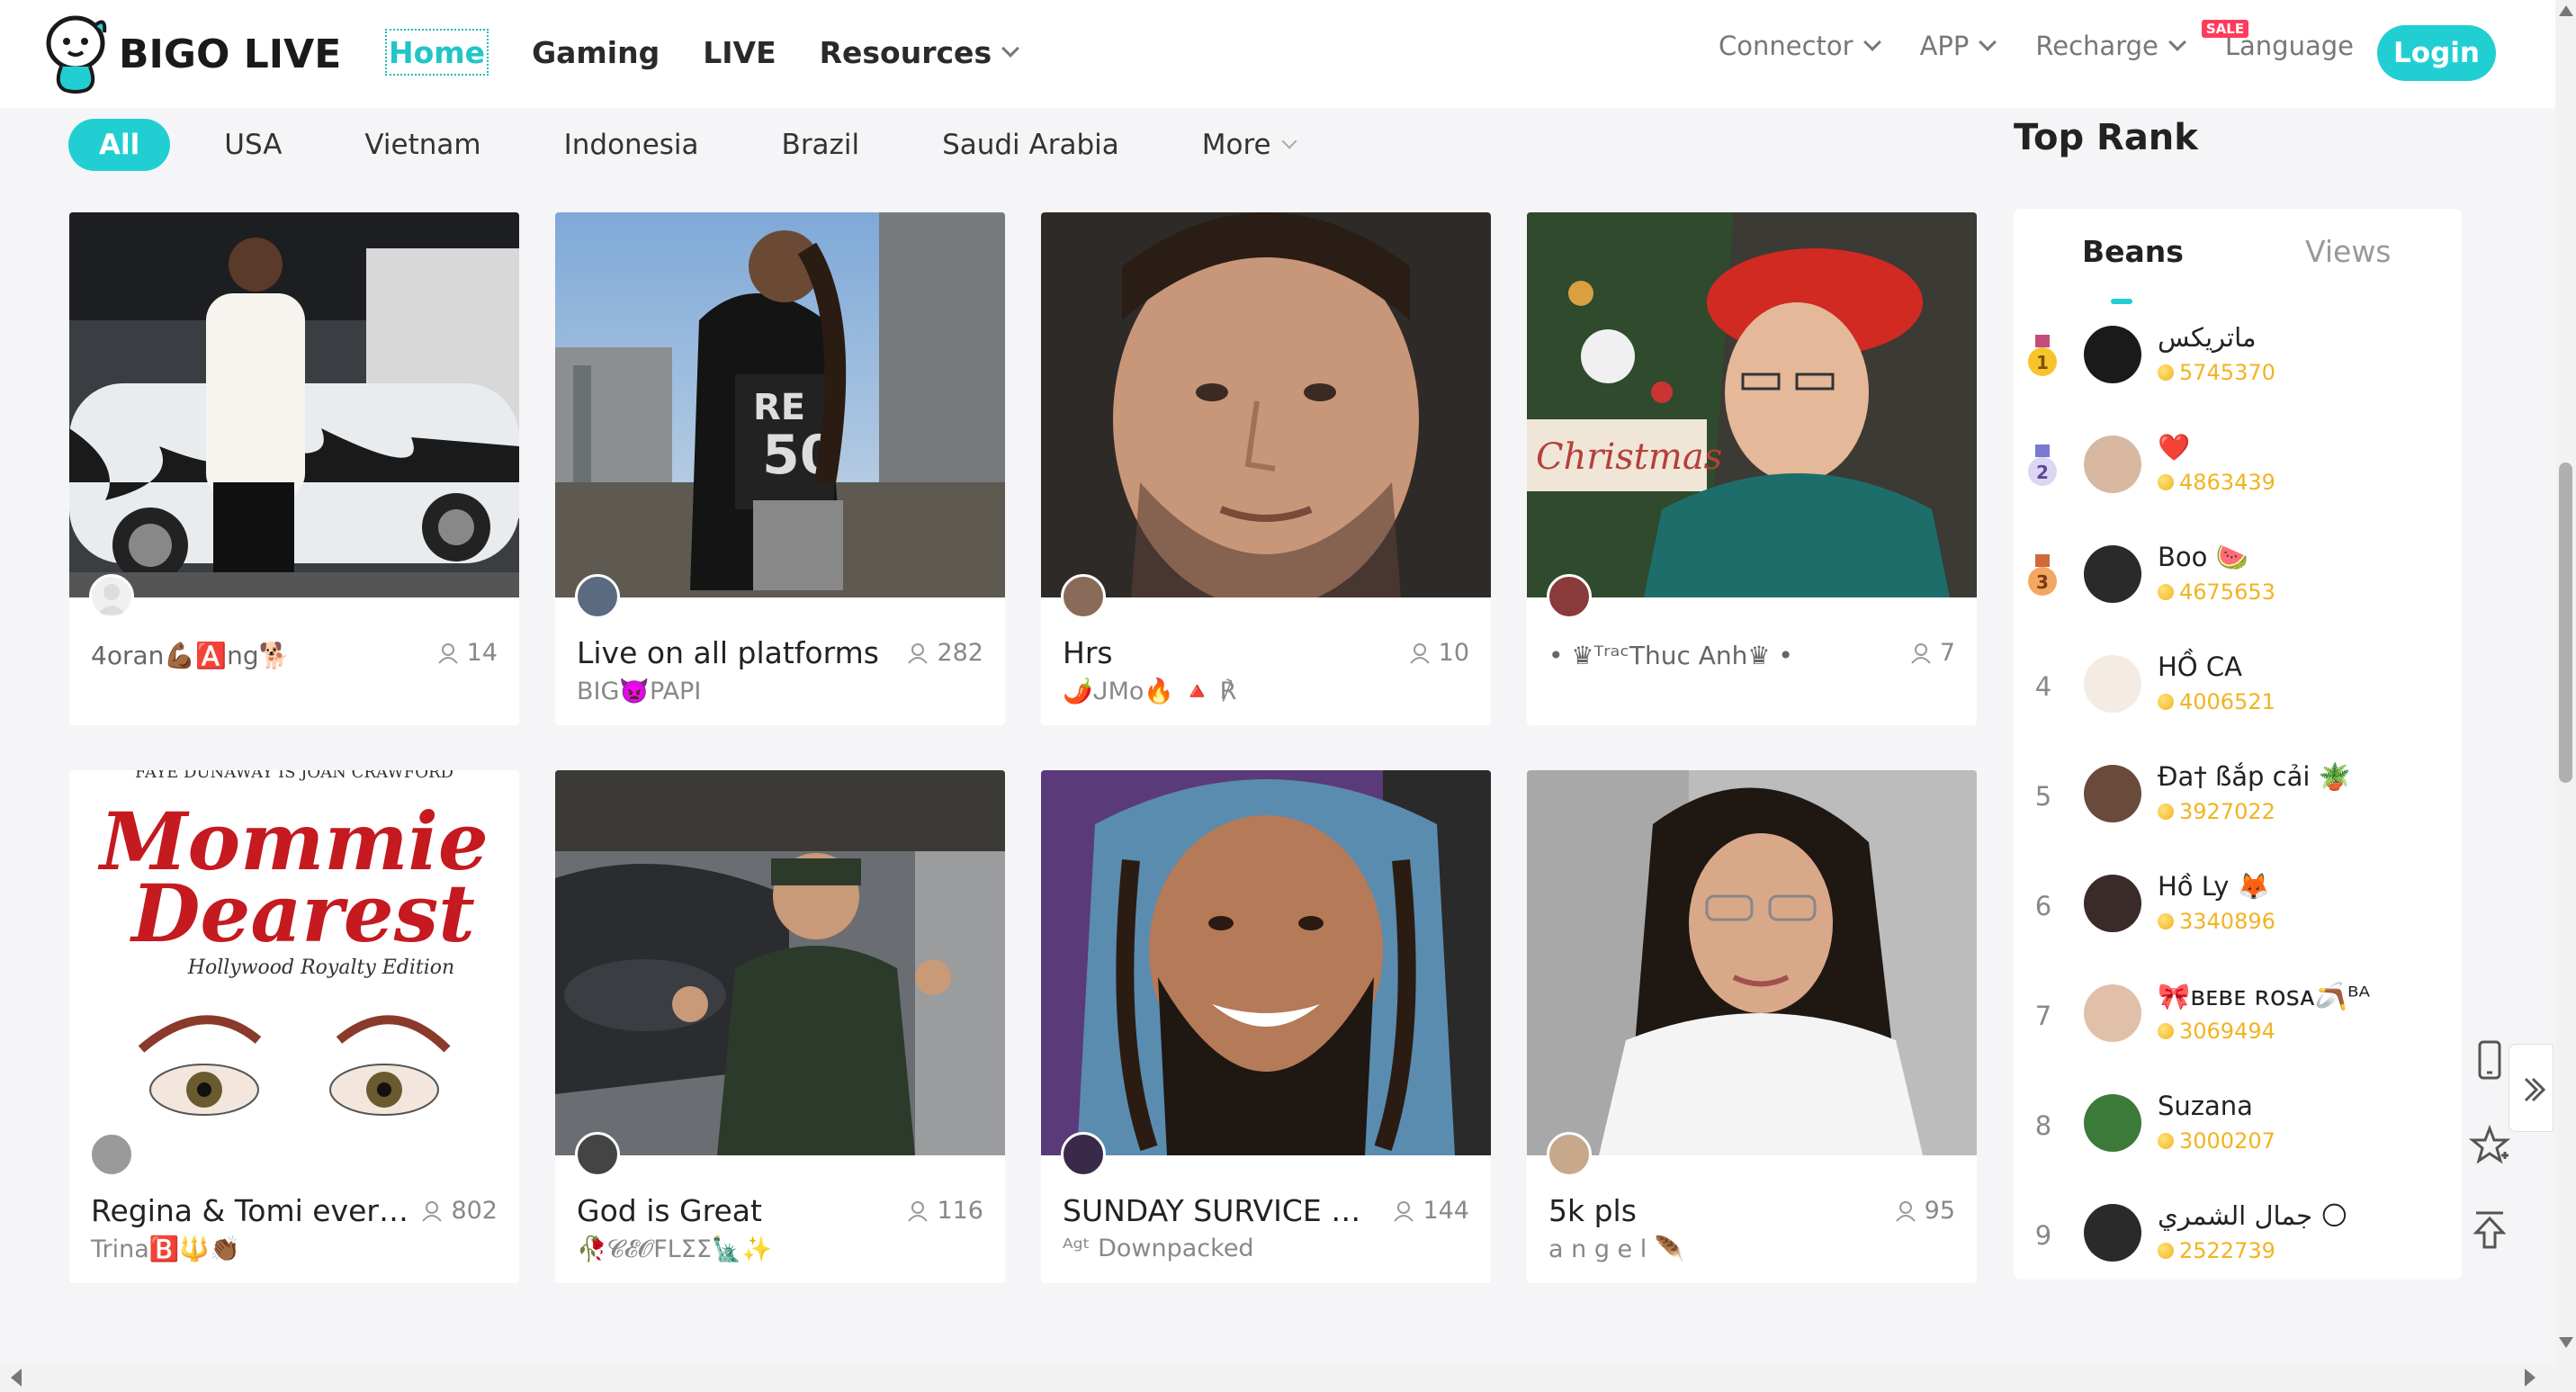  I want to click on stream-title: Live on all platforms, so click(728, 652).